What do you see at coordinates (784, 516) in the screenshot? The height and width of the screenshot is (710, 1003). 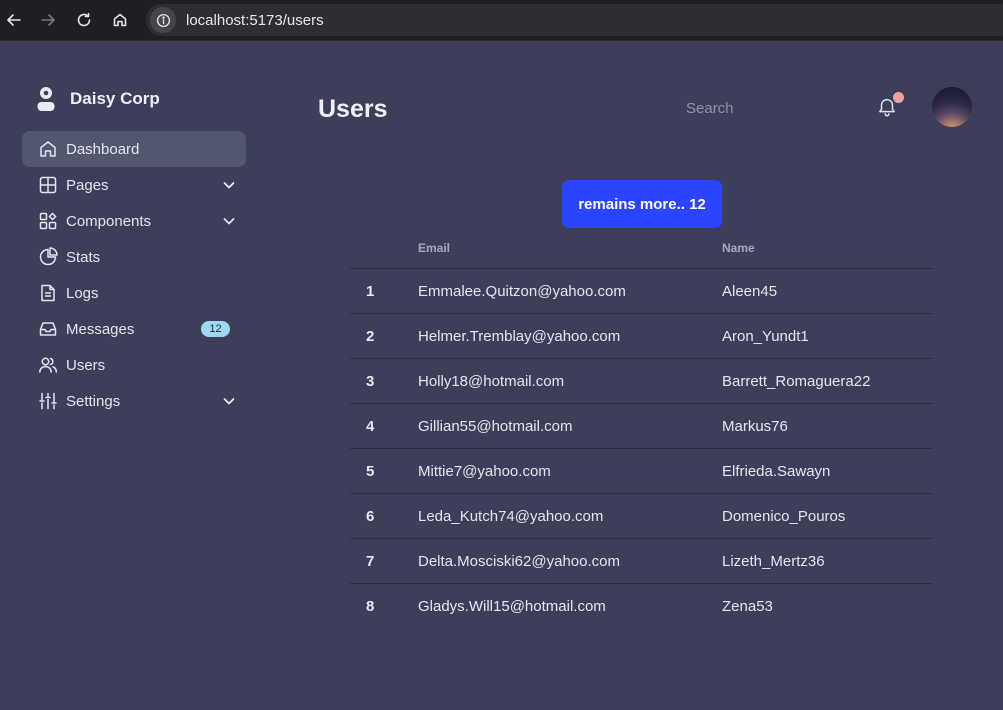 I see `row-name: Domenico_Pouros` at bounding box center [784, 516].